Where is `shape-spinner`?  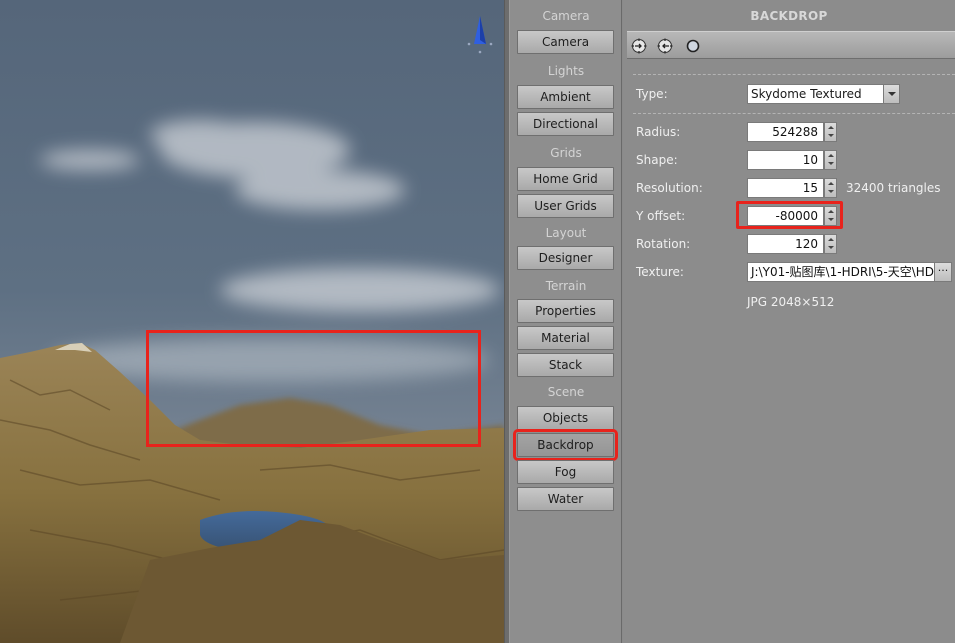
shape-spinner is located at coordinates (830, 160).